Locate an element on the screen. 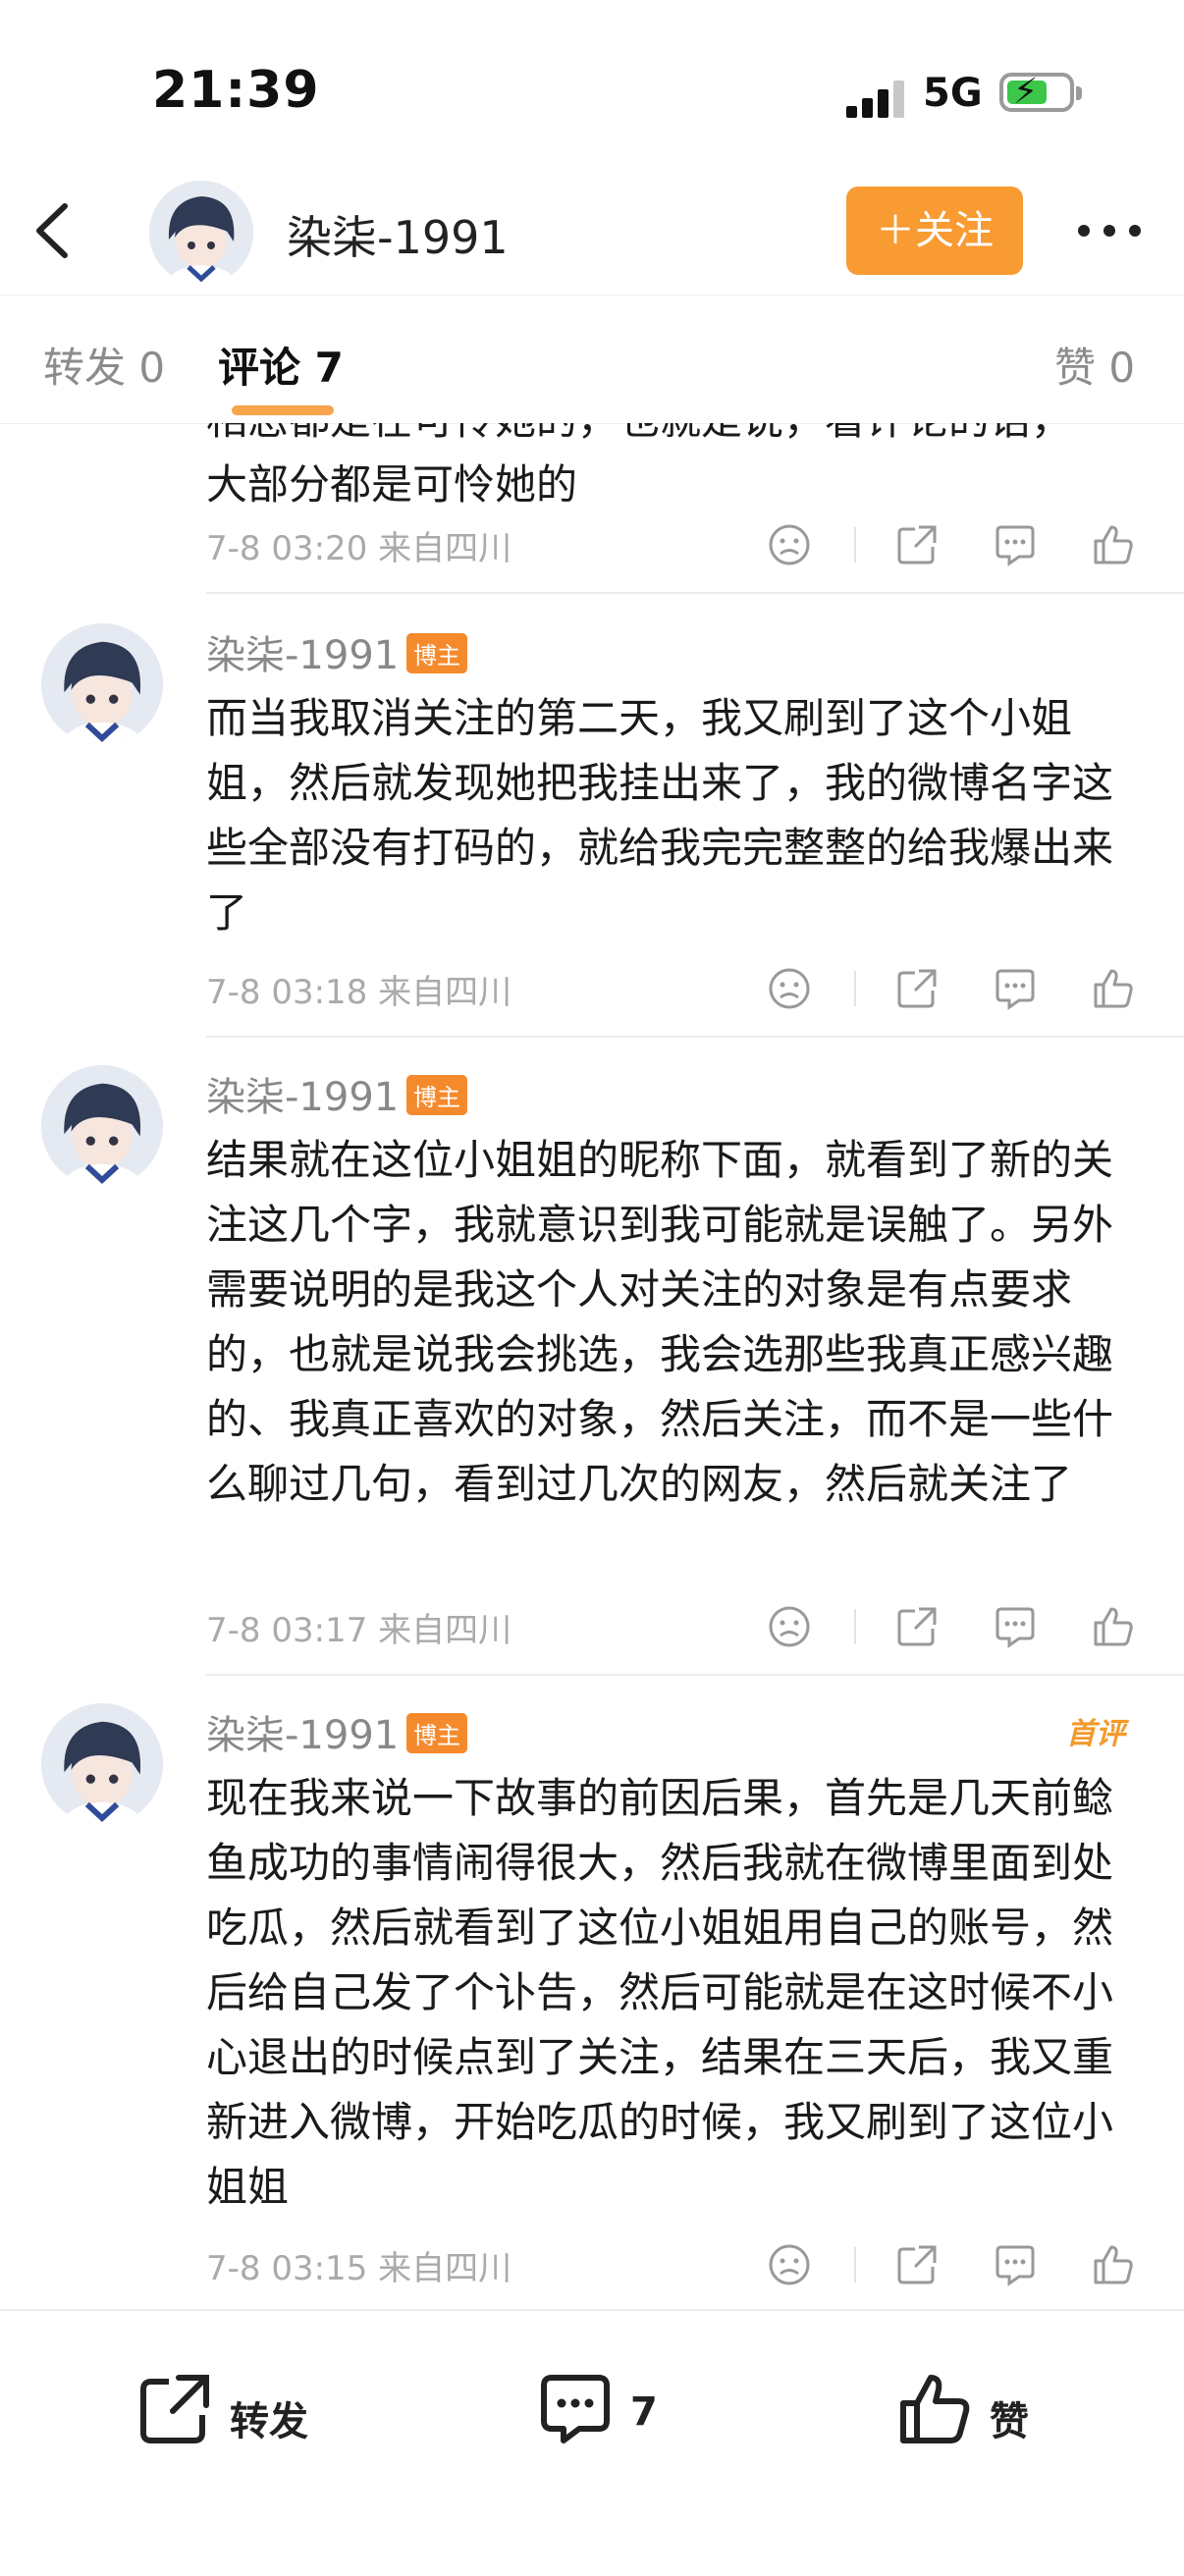  comment-button: 7 is located at coordinates (614, 2414).